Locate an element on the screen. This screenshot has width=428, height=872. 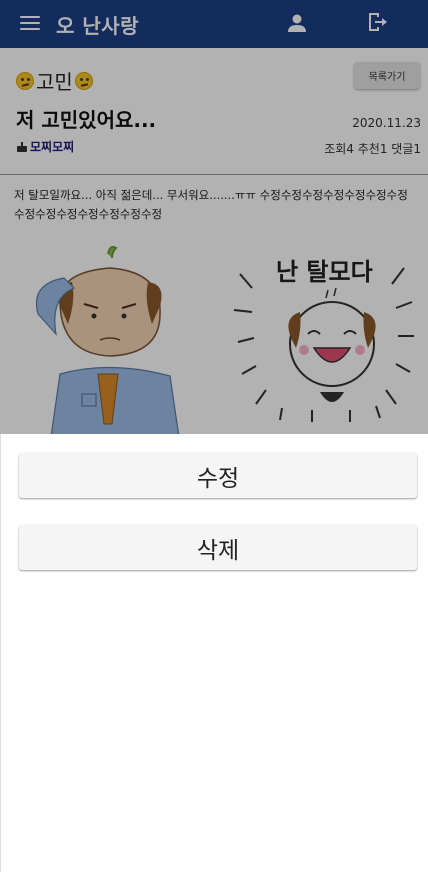
delete-button: 삭제 is located at coordinates (218, 547).